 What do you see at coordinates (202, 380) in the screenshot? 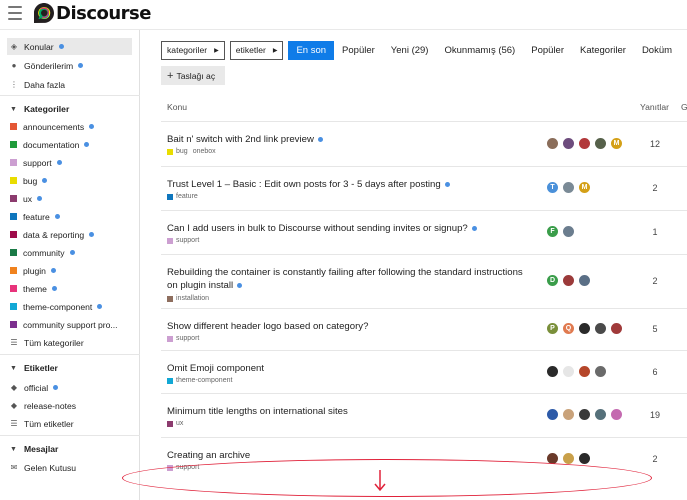
I see `topic-category-badge: theme-component` at bounding box center [202, 380].